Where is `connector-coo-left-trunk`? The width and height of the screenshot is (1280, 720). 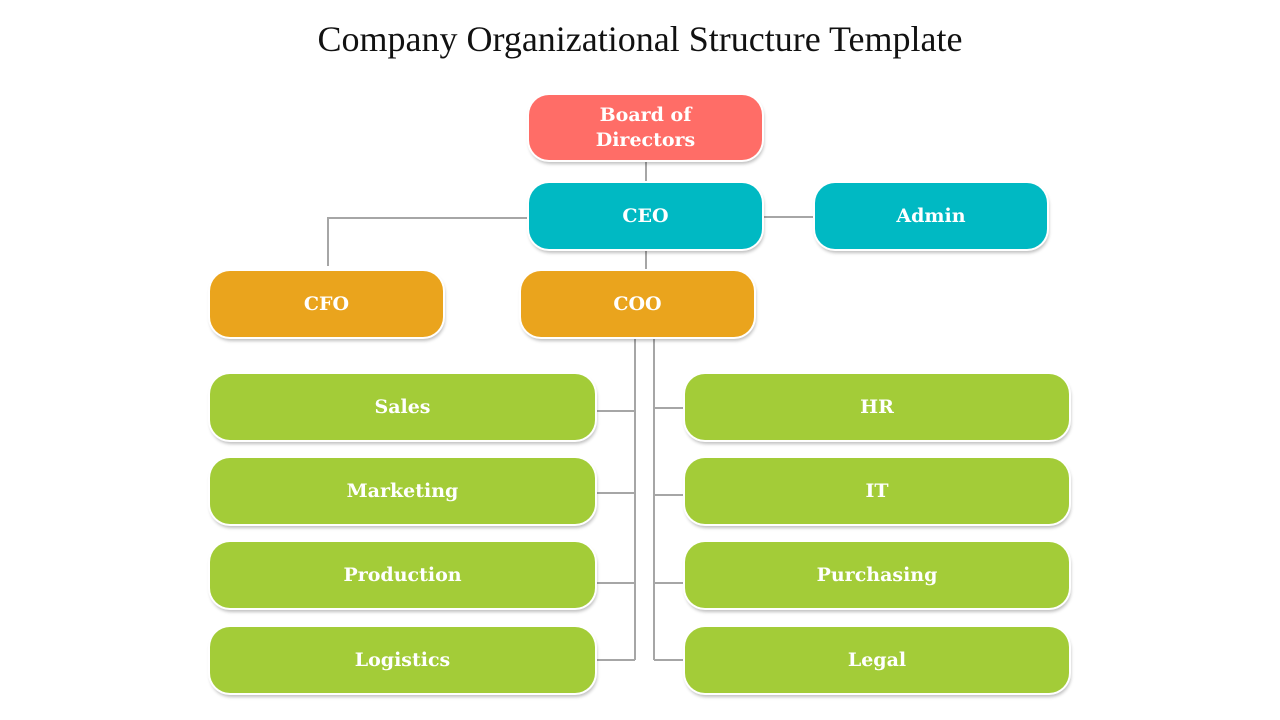
connector-coo-left-trunk is located at coordinates (635, 499).